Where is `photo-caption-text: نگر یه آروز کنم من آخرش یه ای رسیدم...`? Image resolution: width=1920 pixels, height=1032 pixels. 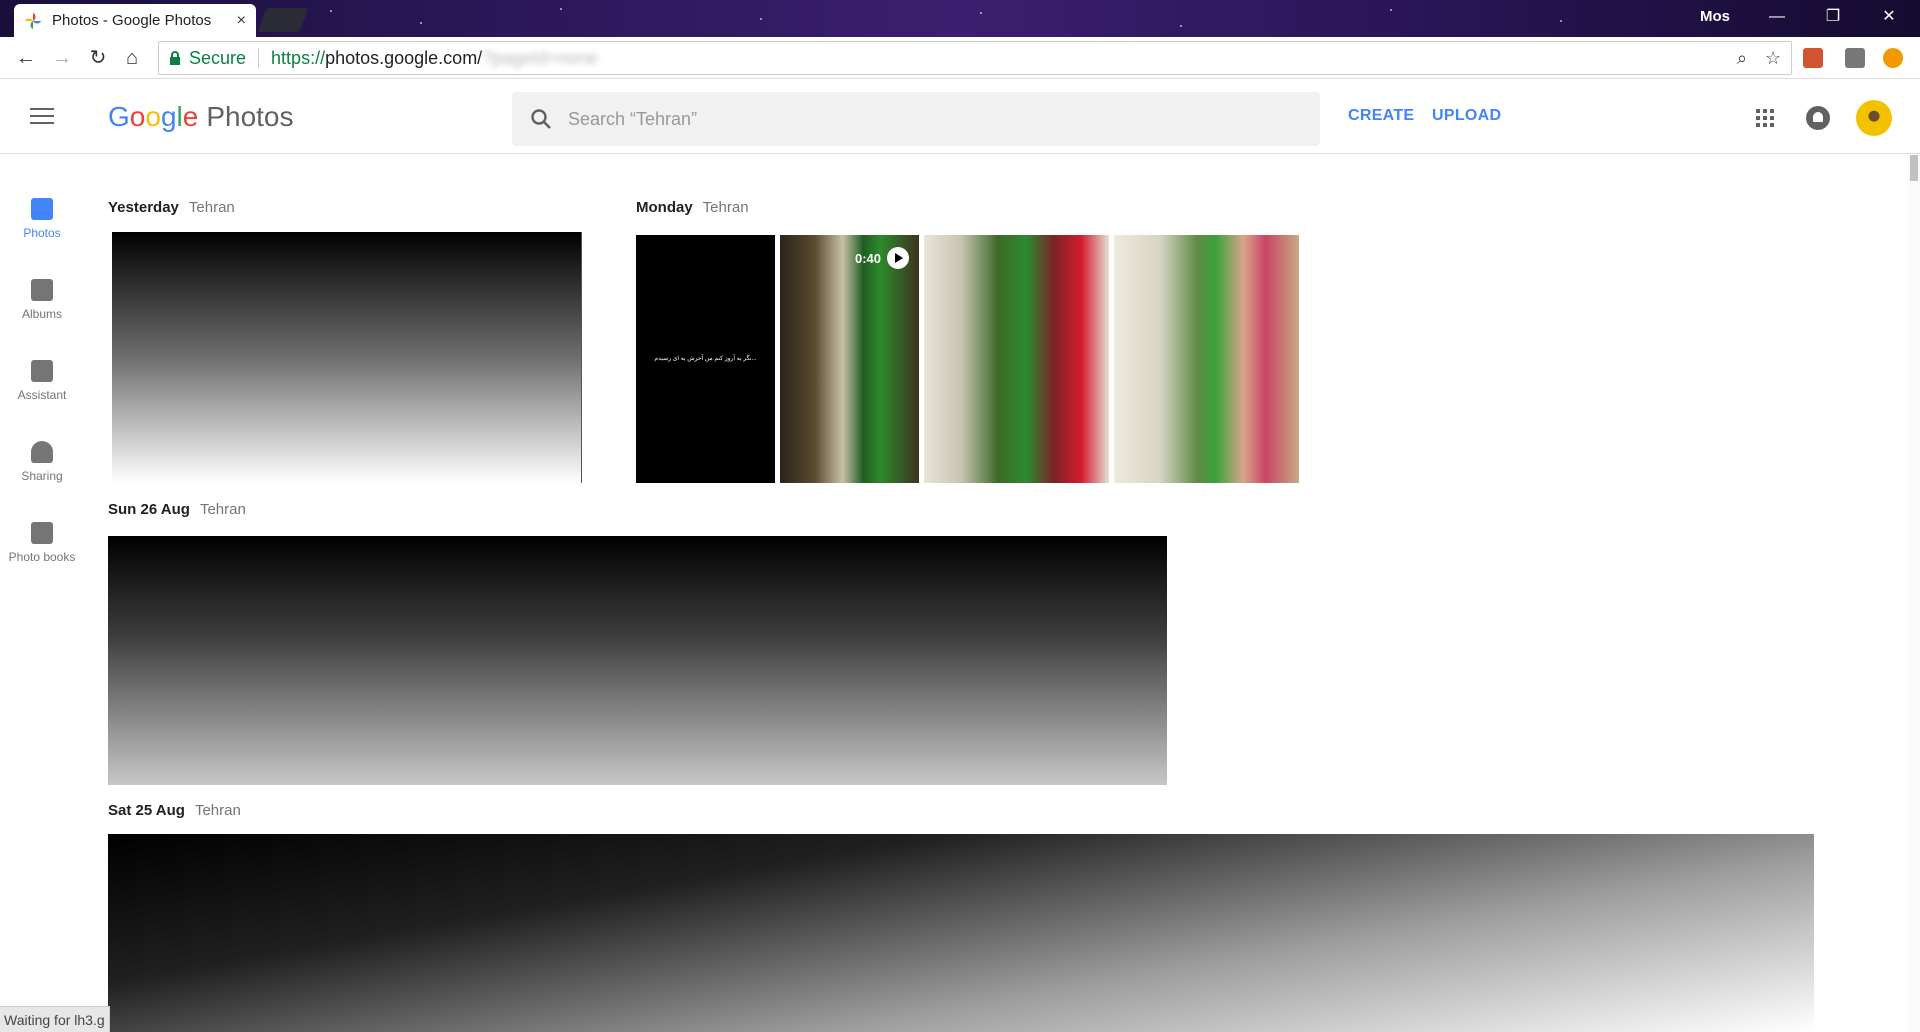
photo-caption-text: نگر یه آروز کنم من آخرش یه ای رسیدم... is located at coordinates (705, 359).